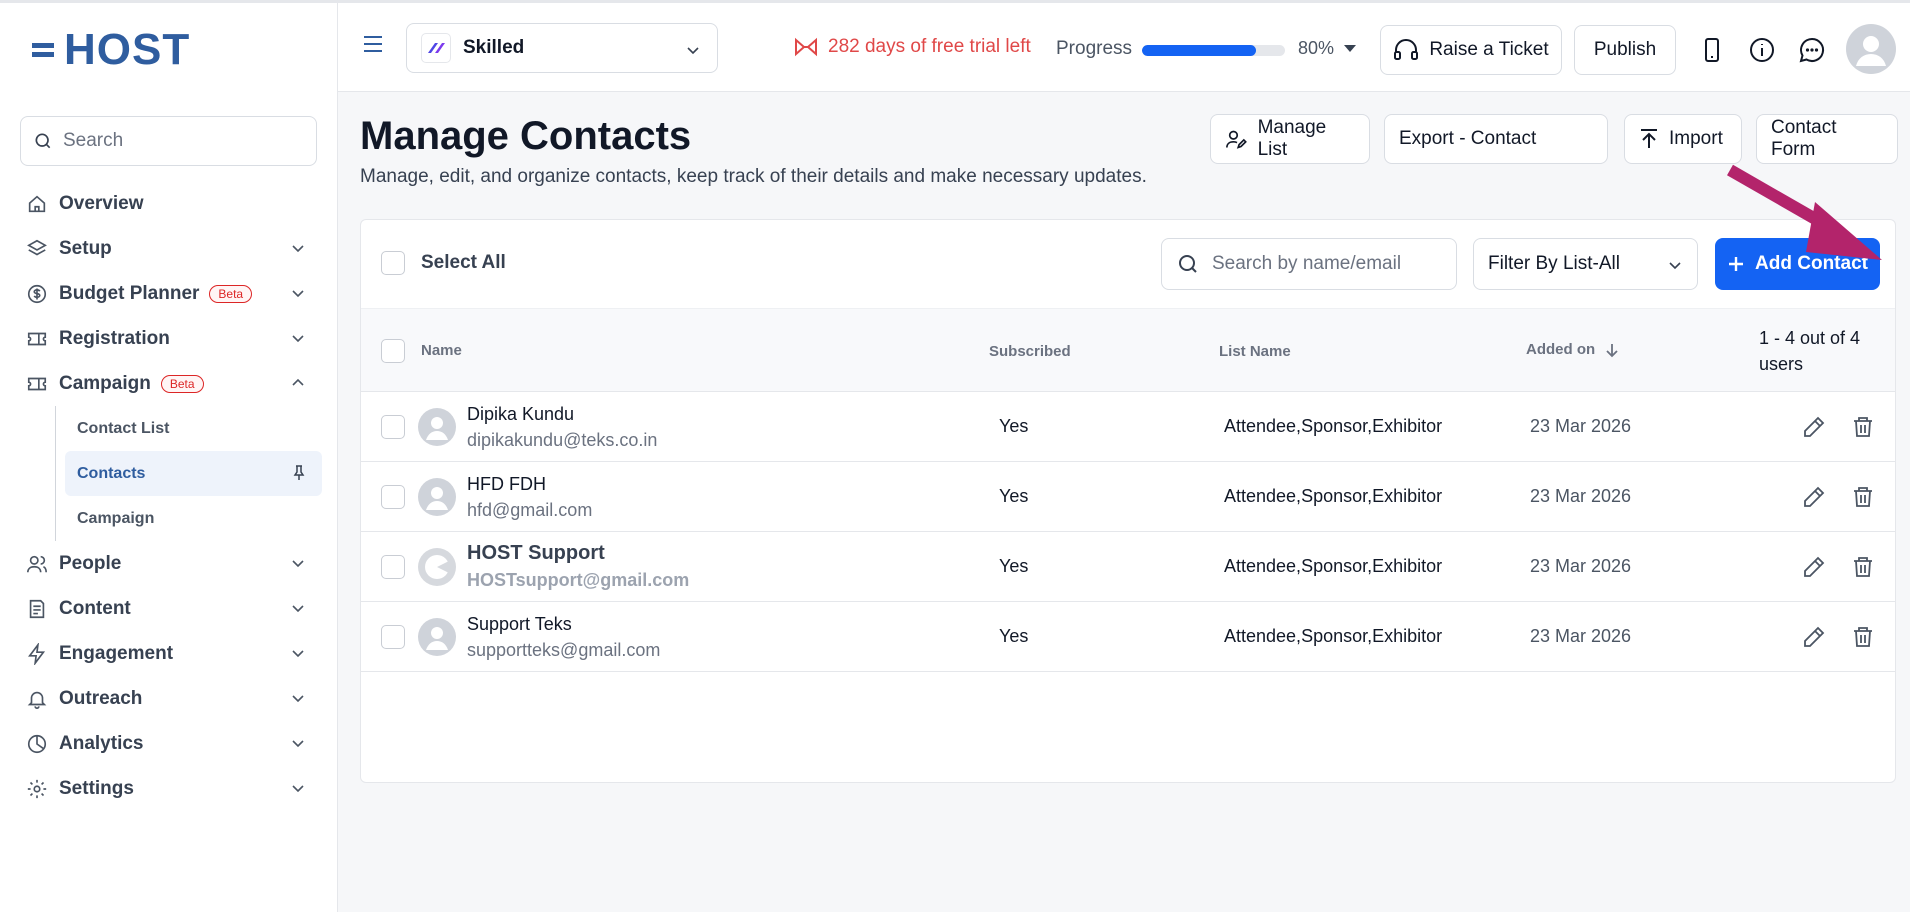  Describe the element at coordinates (1683, 139) in the screenshot. I see `import-button: Import` at that location.